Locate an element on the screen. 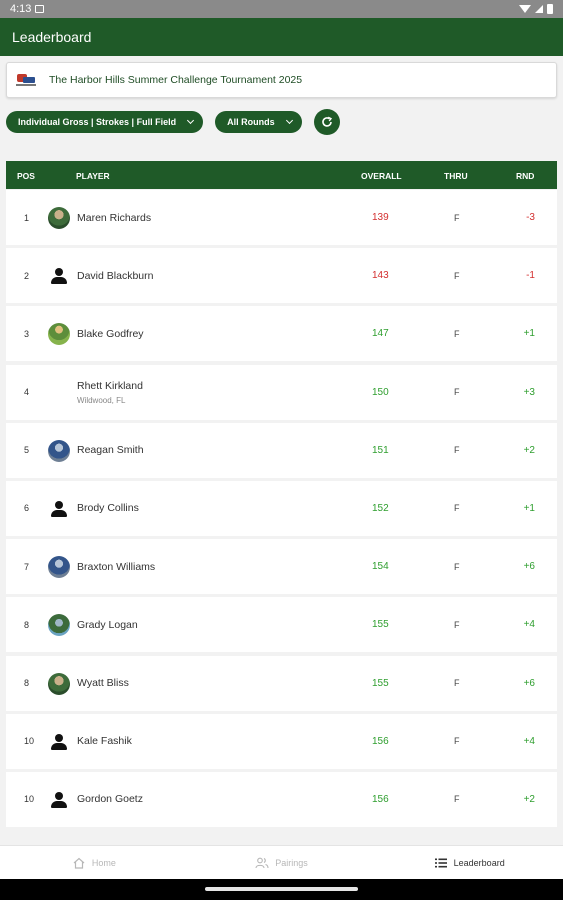  row-player: Blake Godfrey is located at coordinates (110, 333).